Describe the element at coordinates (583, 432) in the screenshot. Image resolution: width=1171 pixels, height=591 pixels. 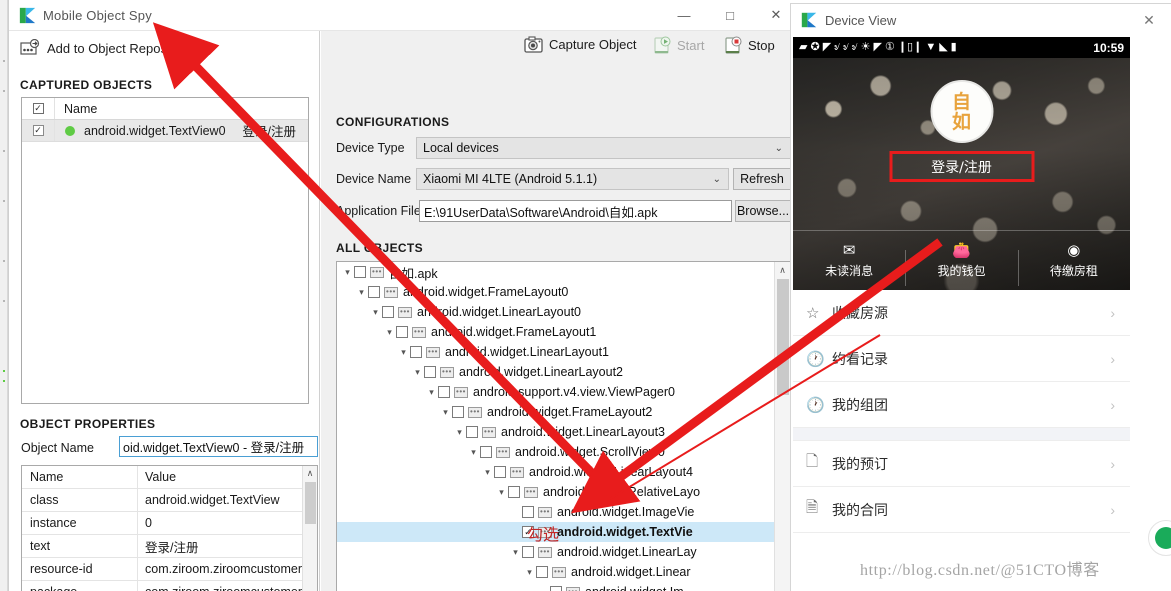
I see `tree-node-label: android.widget.LinearLayout3` at that location.